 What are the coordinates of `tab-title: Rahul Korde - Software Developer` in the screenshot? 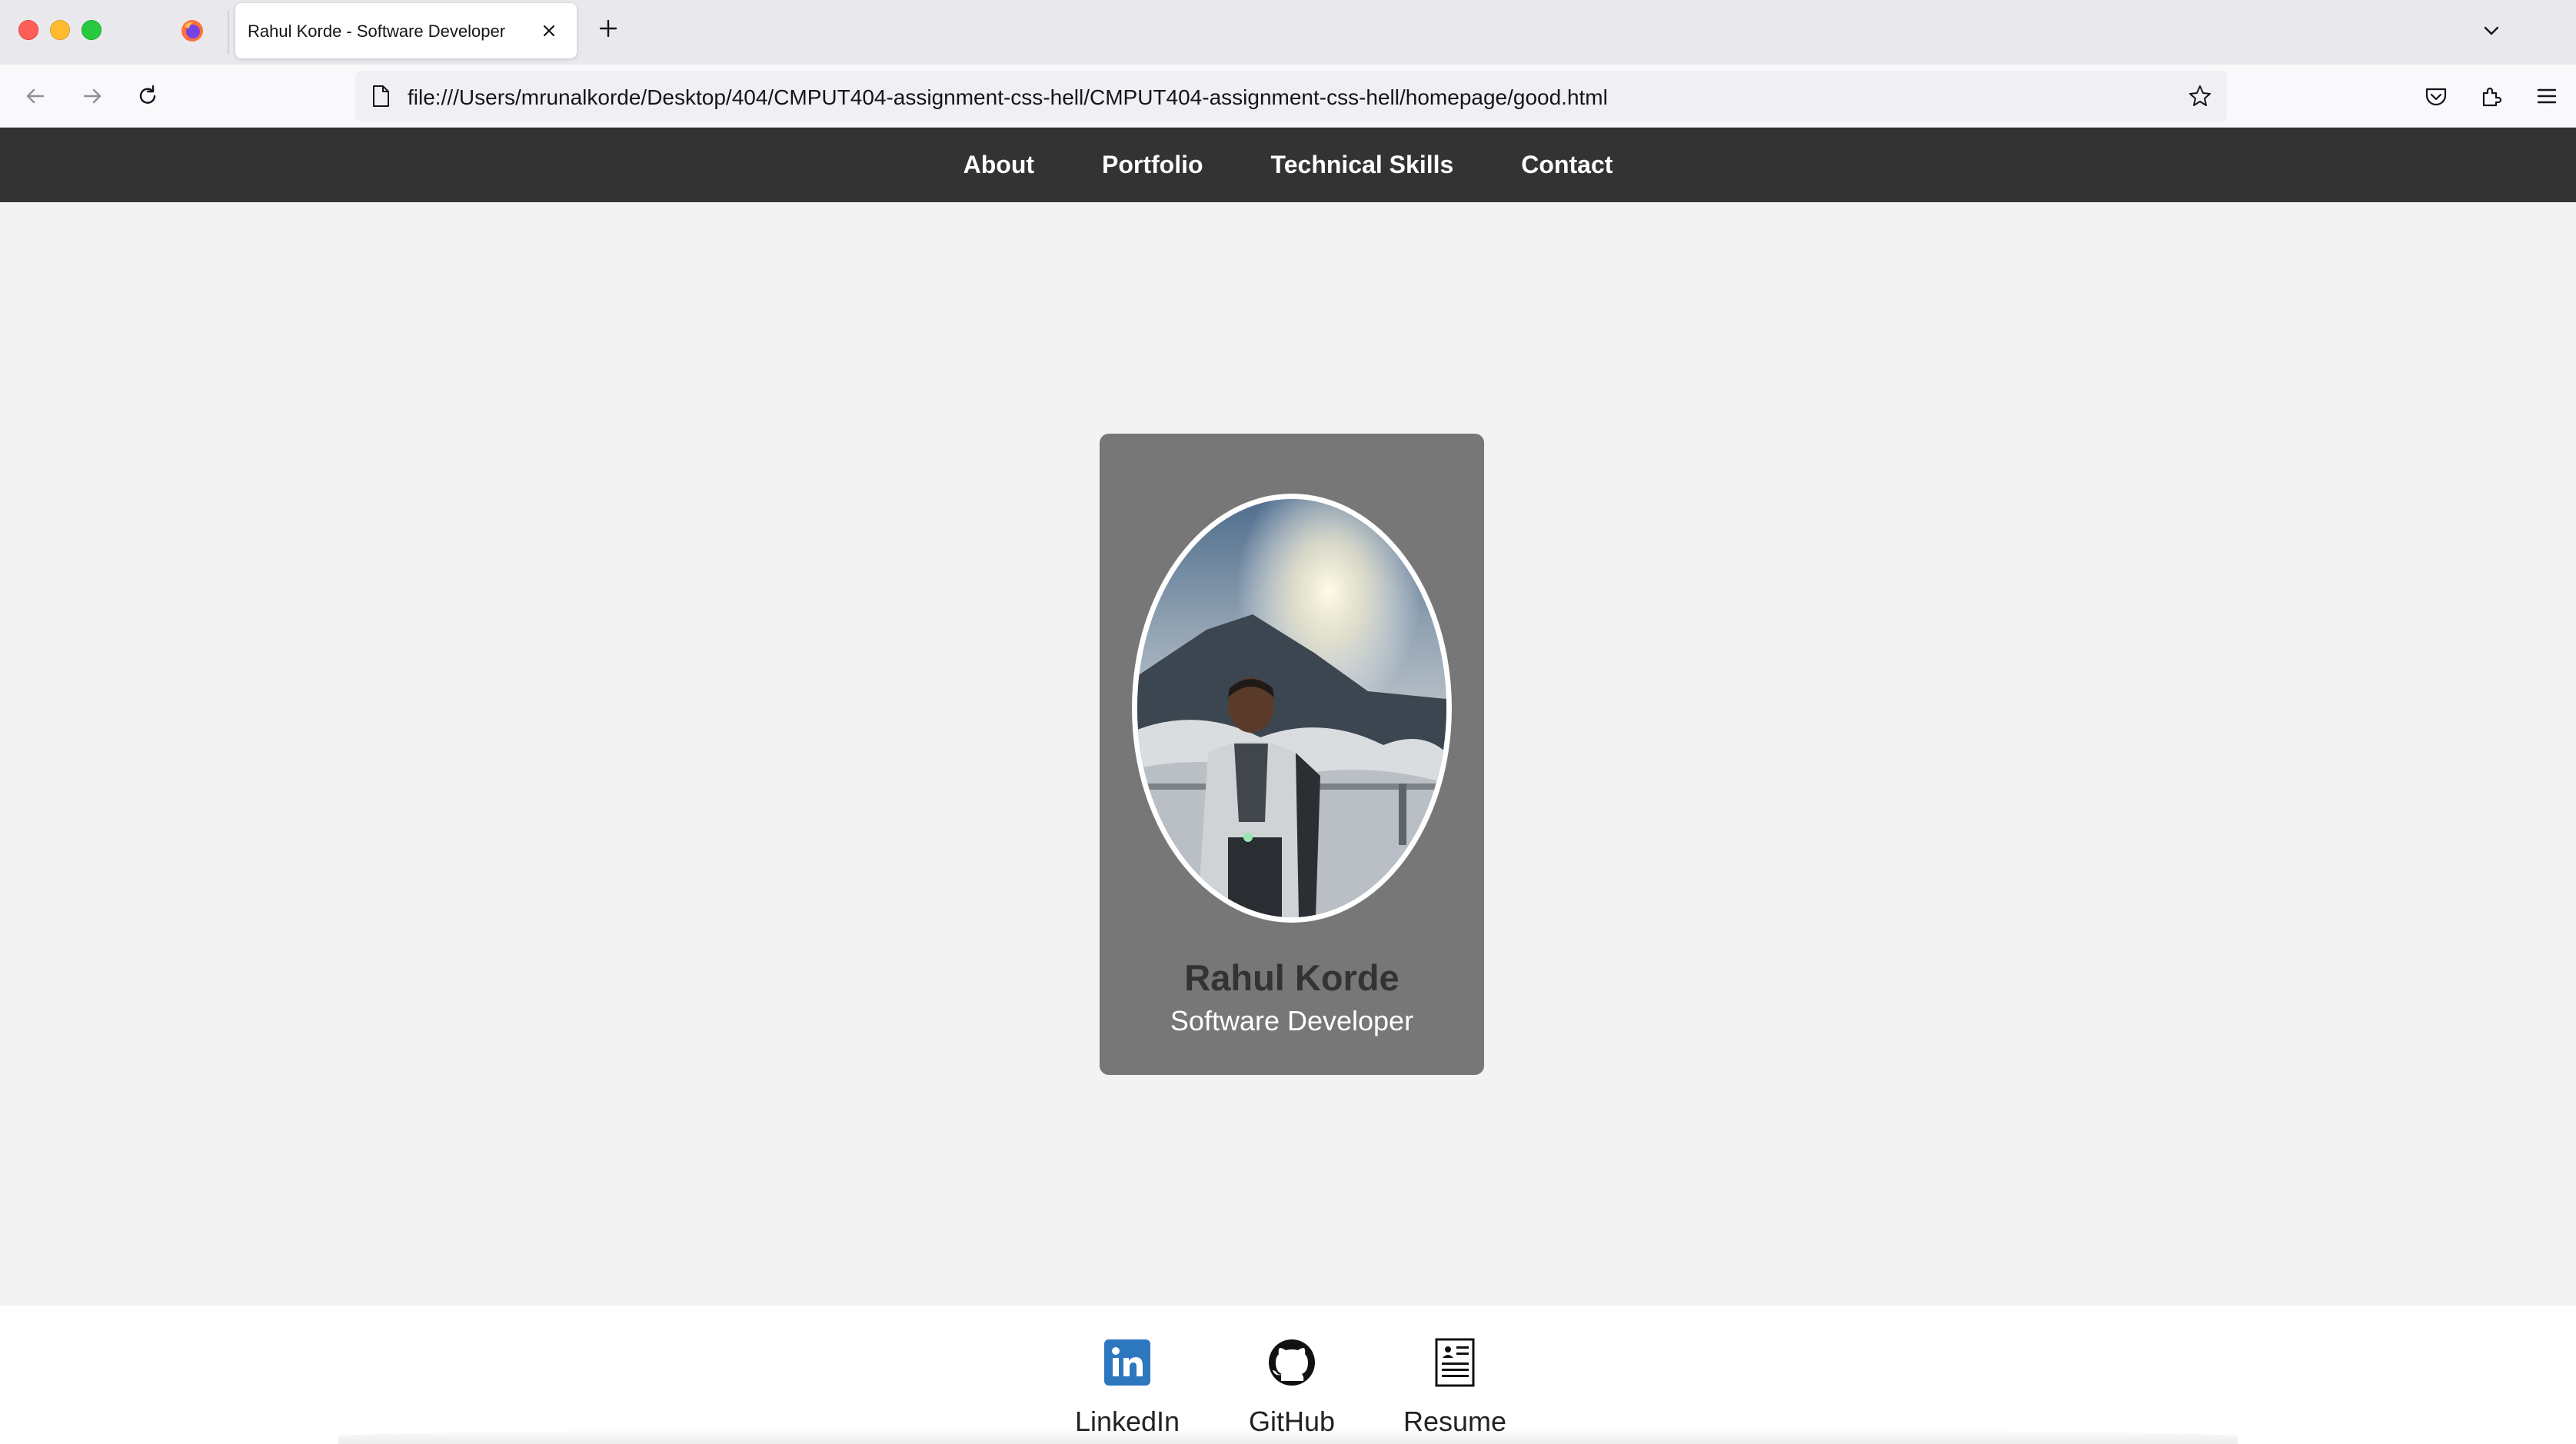 It's located at (377, 31).